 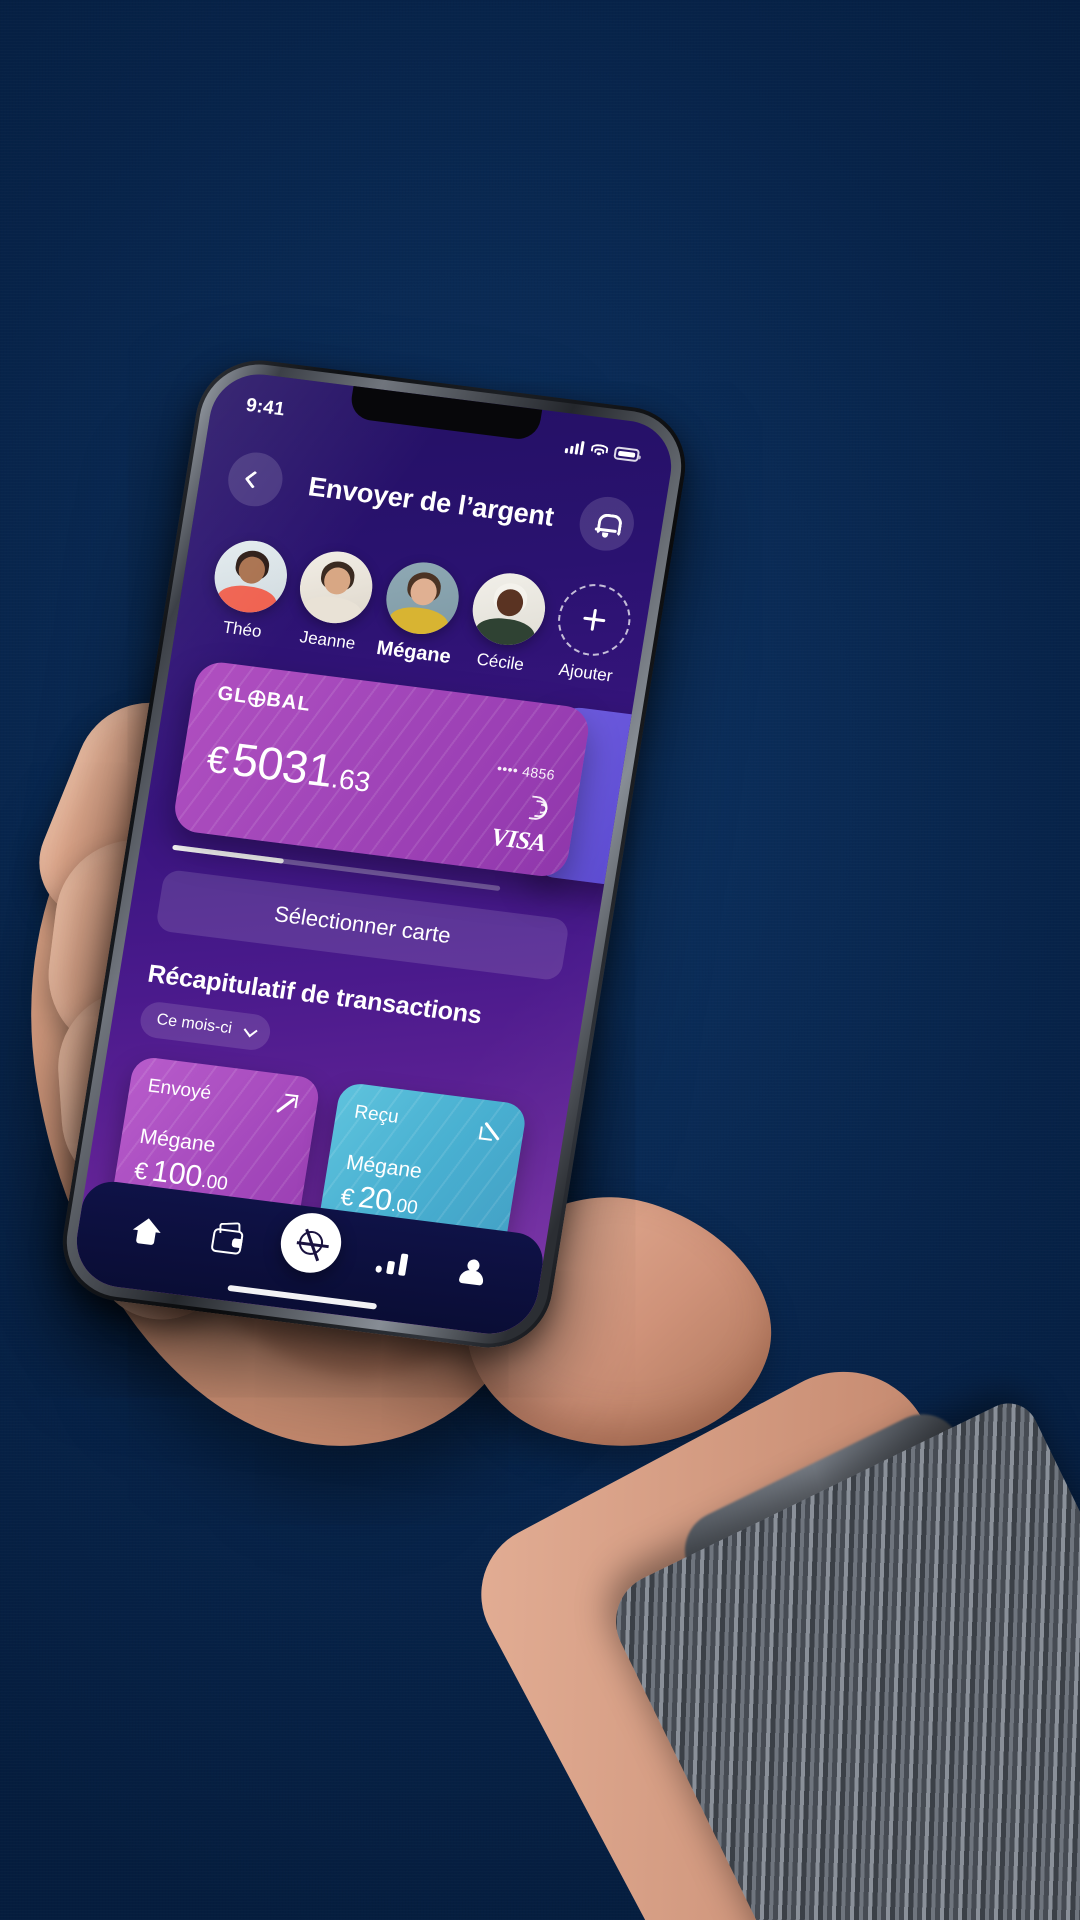 I want to click on wifi-icon, so click(x=599, y=450).